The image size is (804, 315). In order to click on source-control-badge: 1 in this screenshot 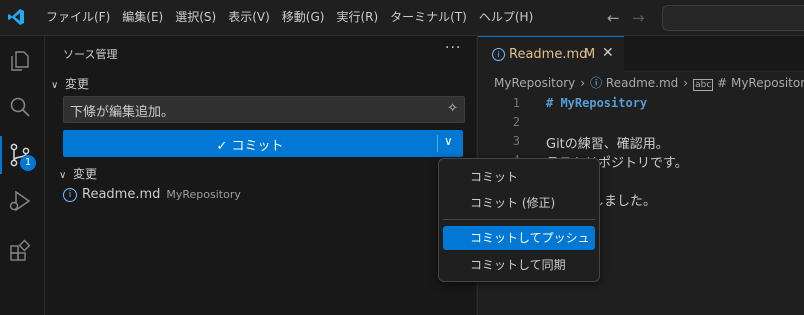, I will do `click(28, 163)`.